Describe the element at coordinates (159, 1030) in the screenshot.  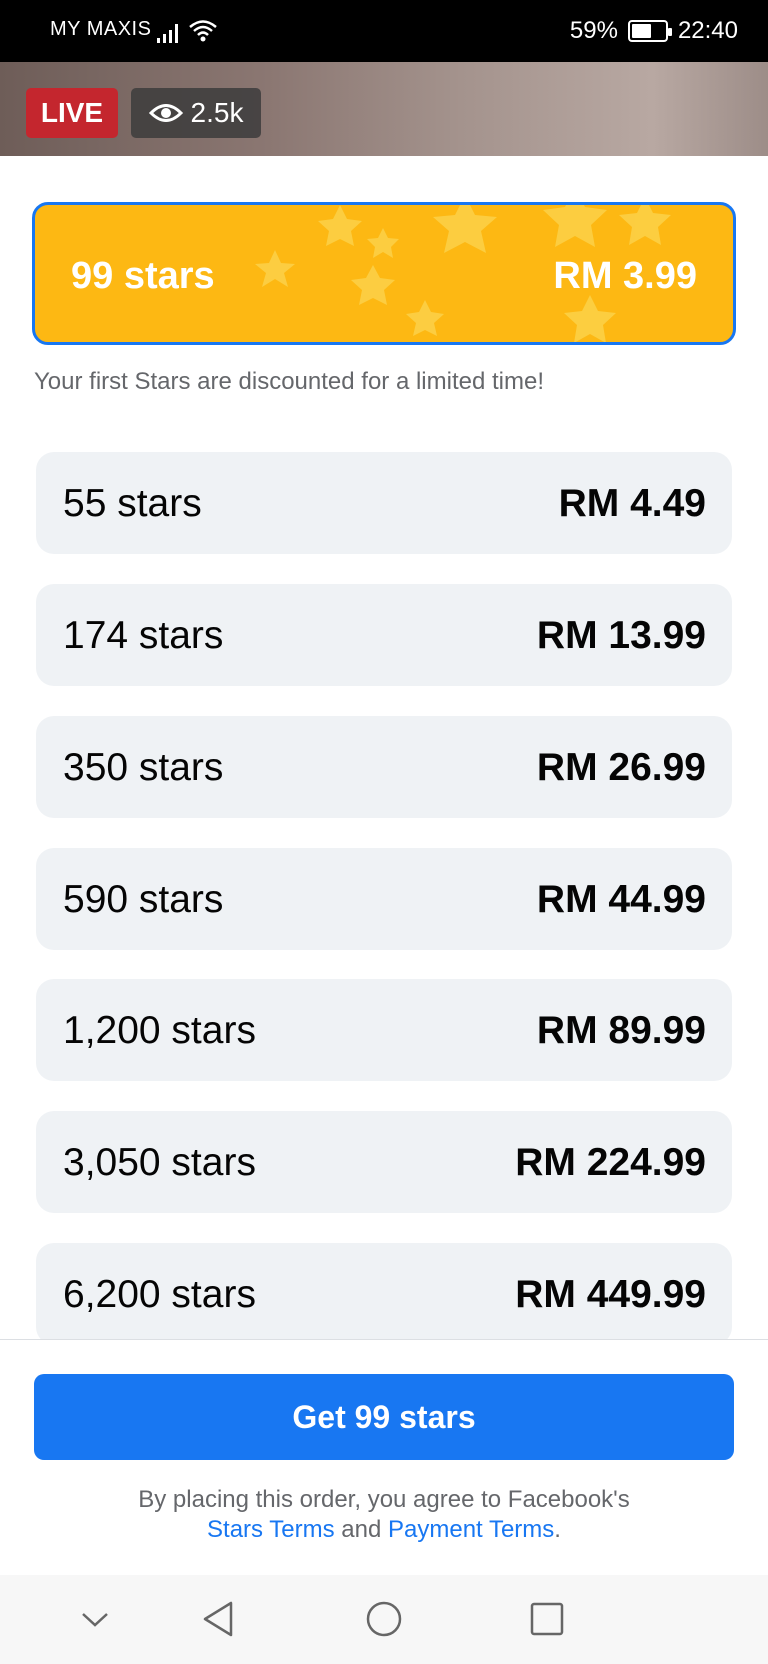
I see `offer-label: 1,200 stars` at that location.